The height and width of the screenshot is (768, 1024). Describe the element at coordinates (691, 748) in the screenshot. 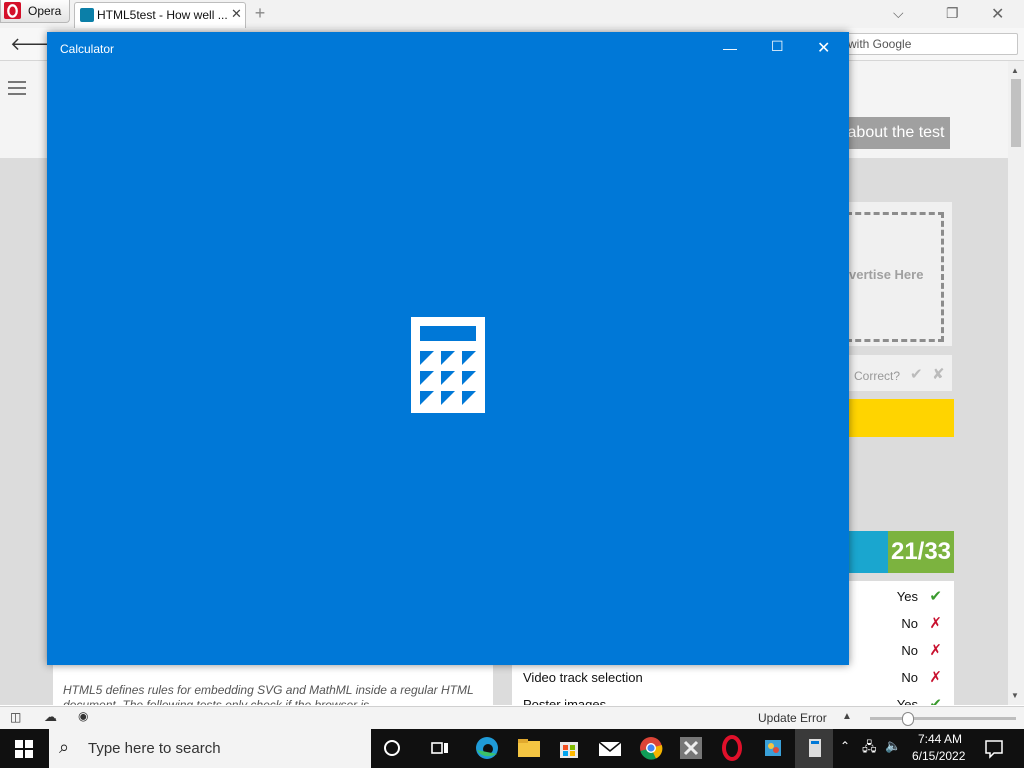

I see `tools-icon` at that location.